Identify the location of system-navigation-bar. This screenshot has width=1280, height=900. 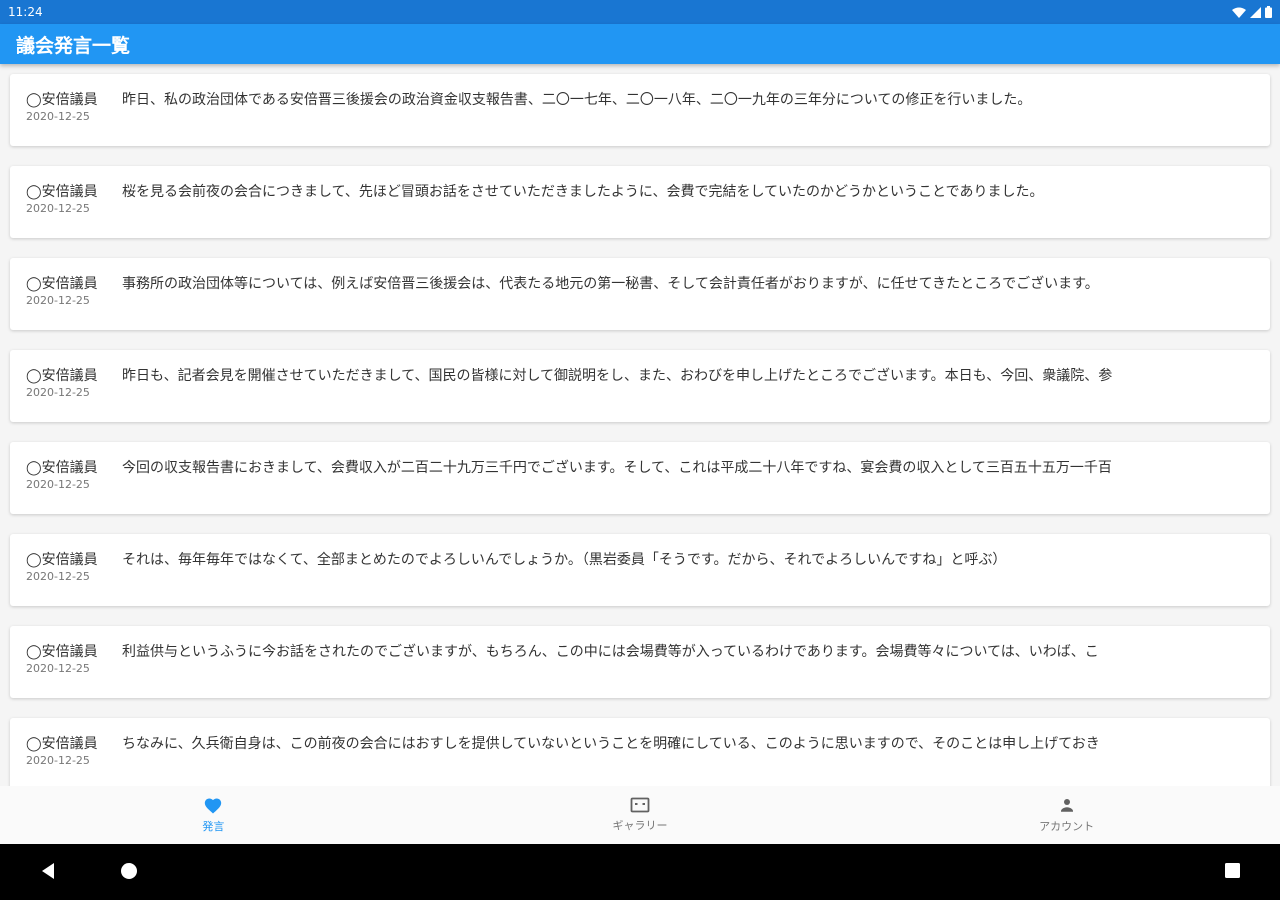
(640, 872).